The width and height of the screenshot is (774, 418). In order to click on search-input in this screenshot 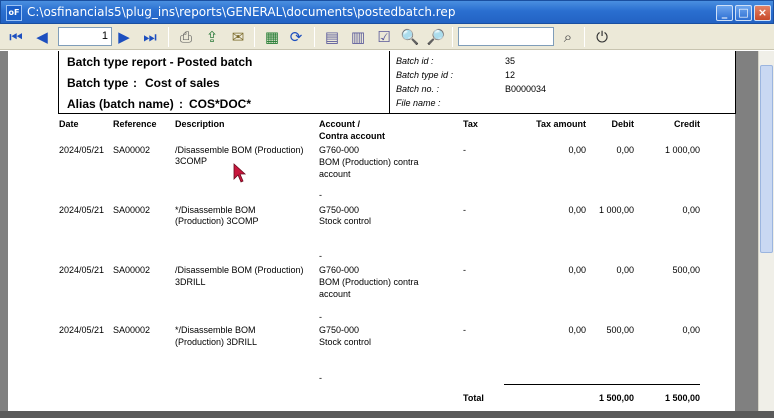, I will do `click(506, 36)`.